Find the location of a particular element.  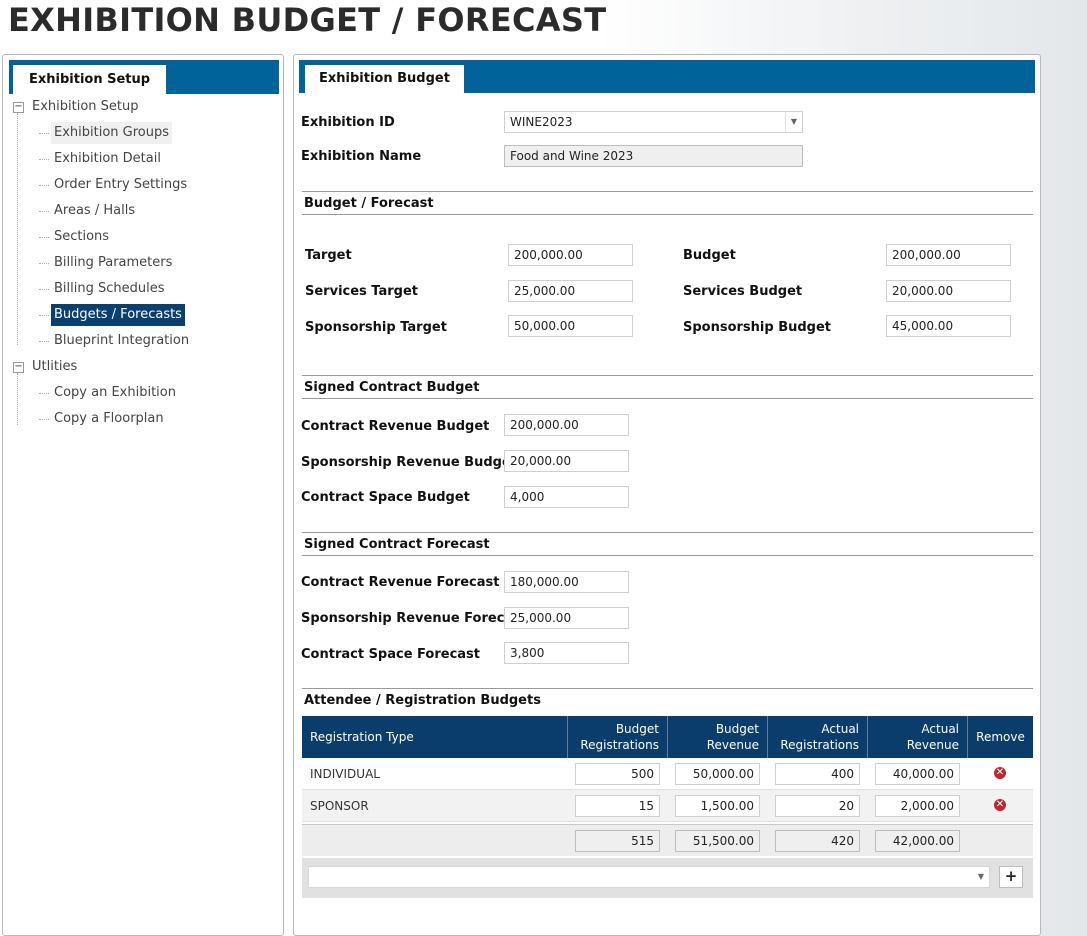

sponsorship-revenue-budget-input: 20,000.00 is located at coordinates (566, 461).